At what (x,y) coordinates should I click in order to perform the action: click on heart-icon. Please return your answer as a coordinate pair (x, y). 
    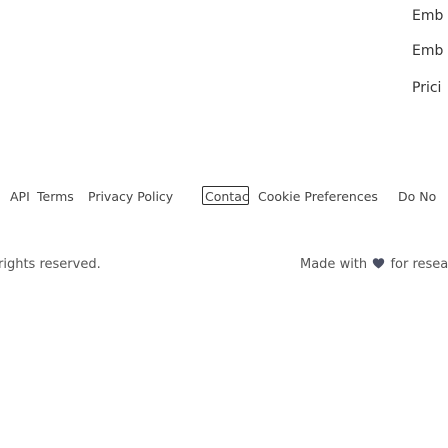
    Looking at the image, I should click on (379, 263).